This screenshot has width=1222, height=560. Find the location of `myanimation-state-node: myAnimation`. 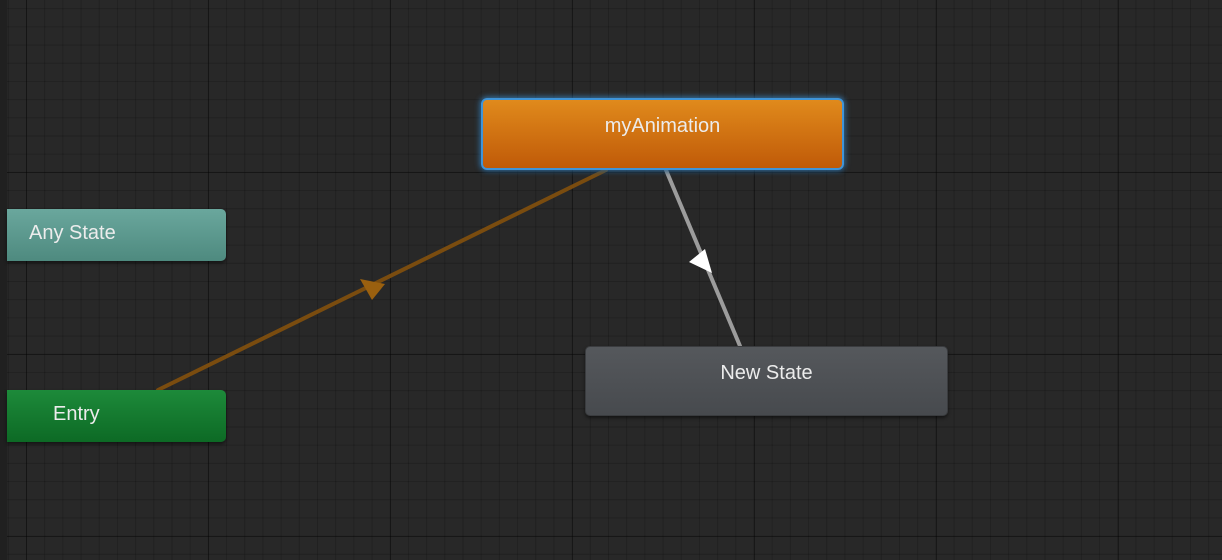

myanimation-state-node: myAnimation is located at coordinates (662, 134).